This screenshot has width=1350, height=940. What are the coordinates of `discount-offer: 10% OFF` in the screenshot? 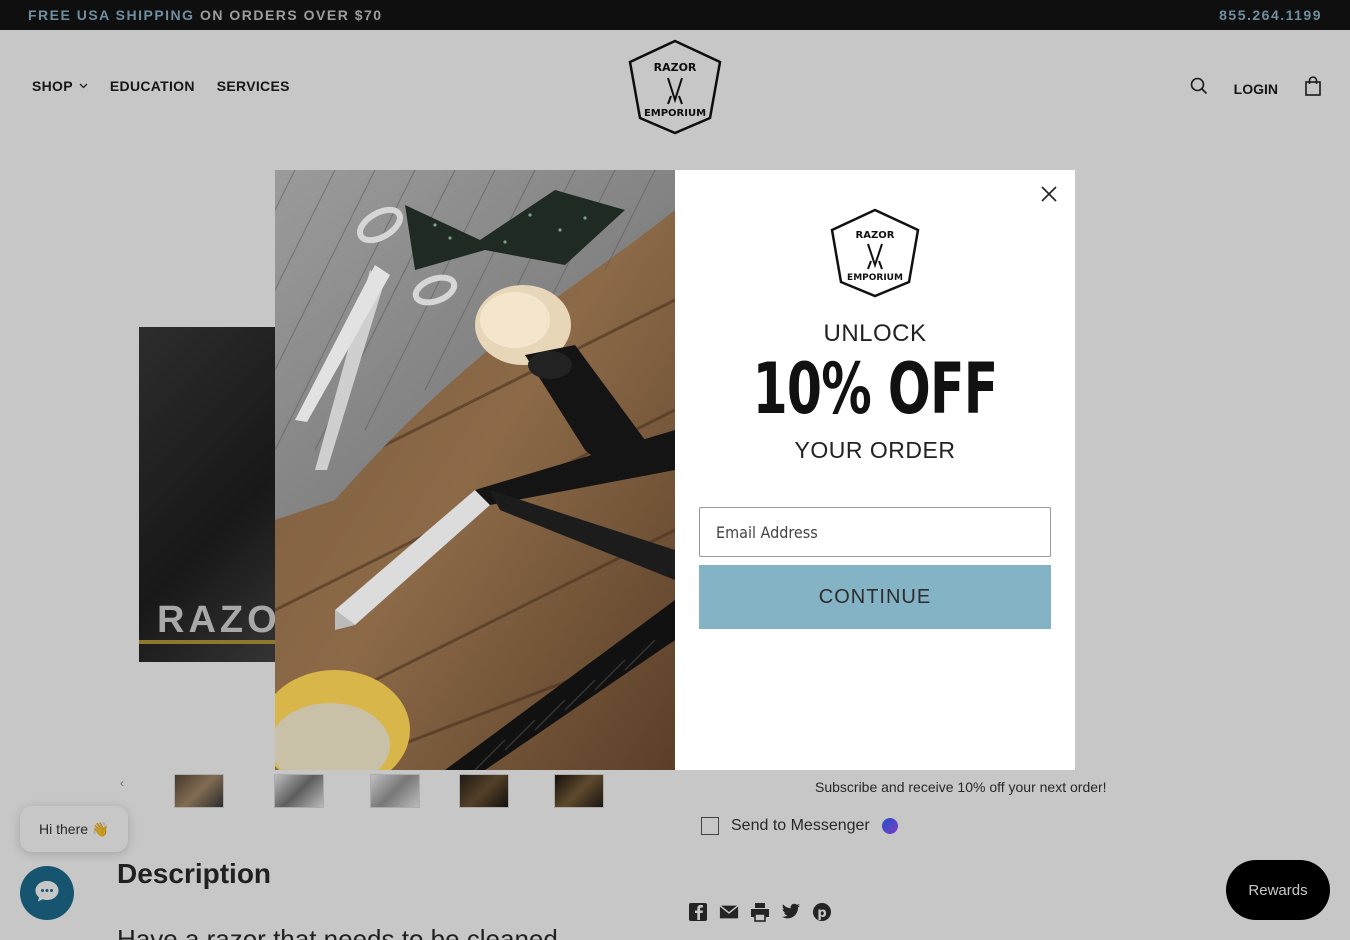 It's located at (875, 389).